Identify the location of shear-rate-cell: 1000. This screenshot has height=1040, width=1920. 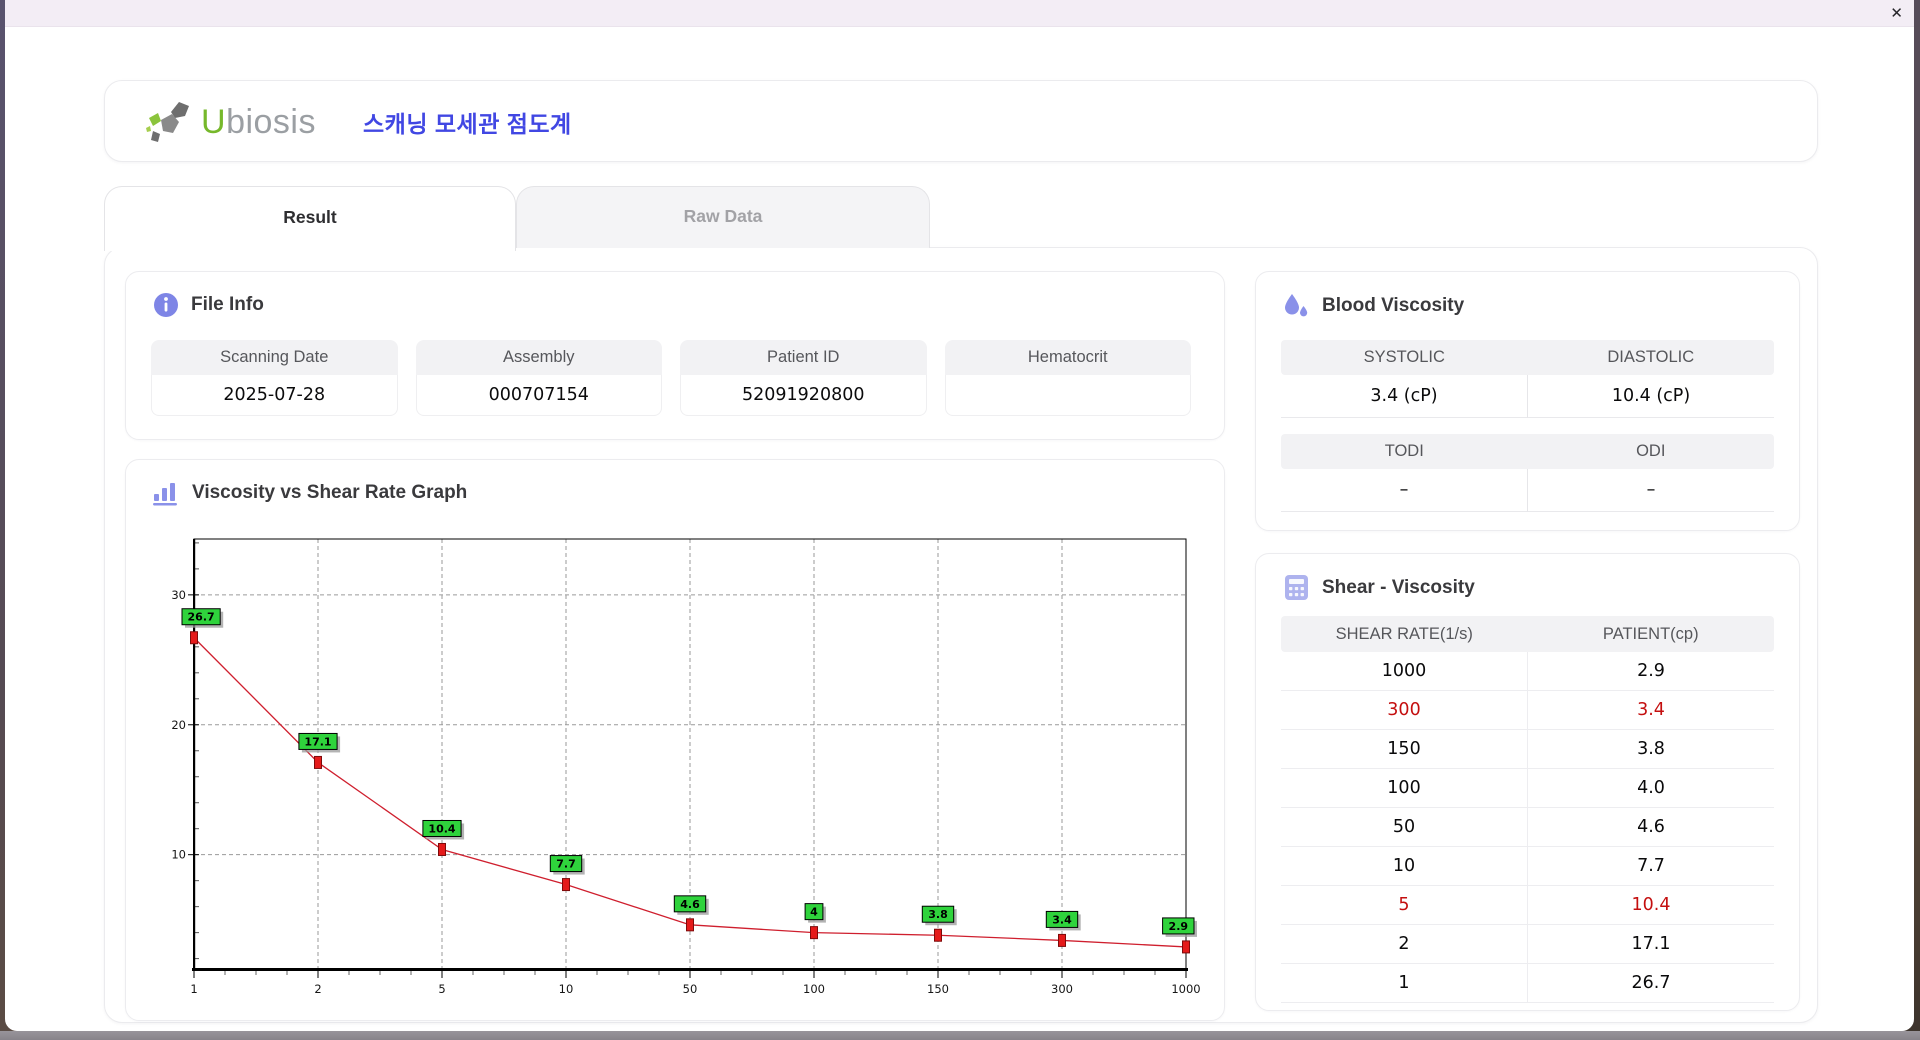
(1404, 671).